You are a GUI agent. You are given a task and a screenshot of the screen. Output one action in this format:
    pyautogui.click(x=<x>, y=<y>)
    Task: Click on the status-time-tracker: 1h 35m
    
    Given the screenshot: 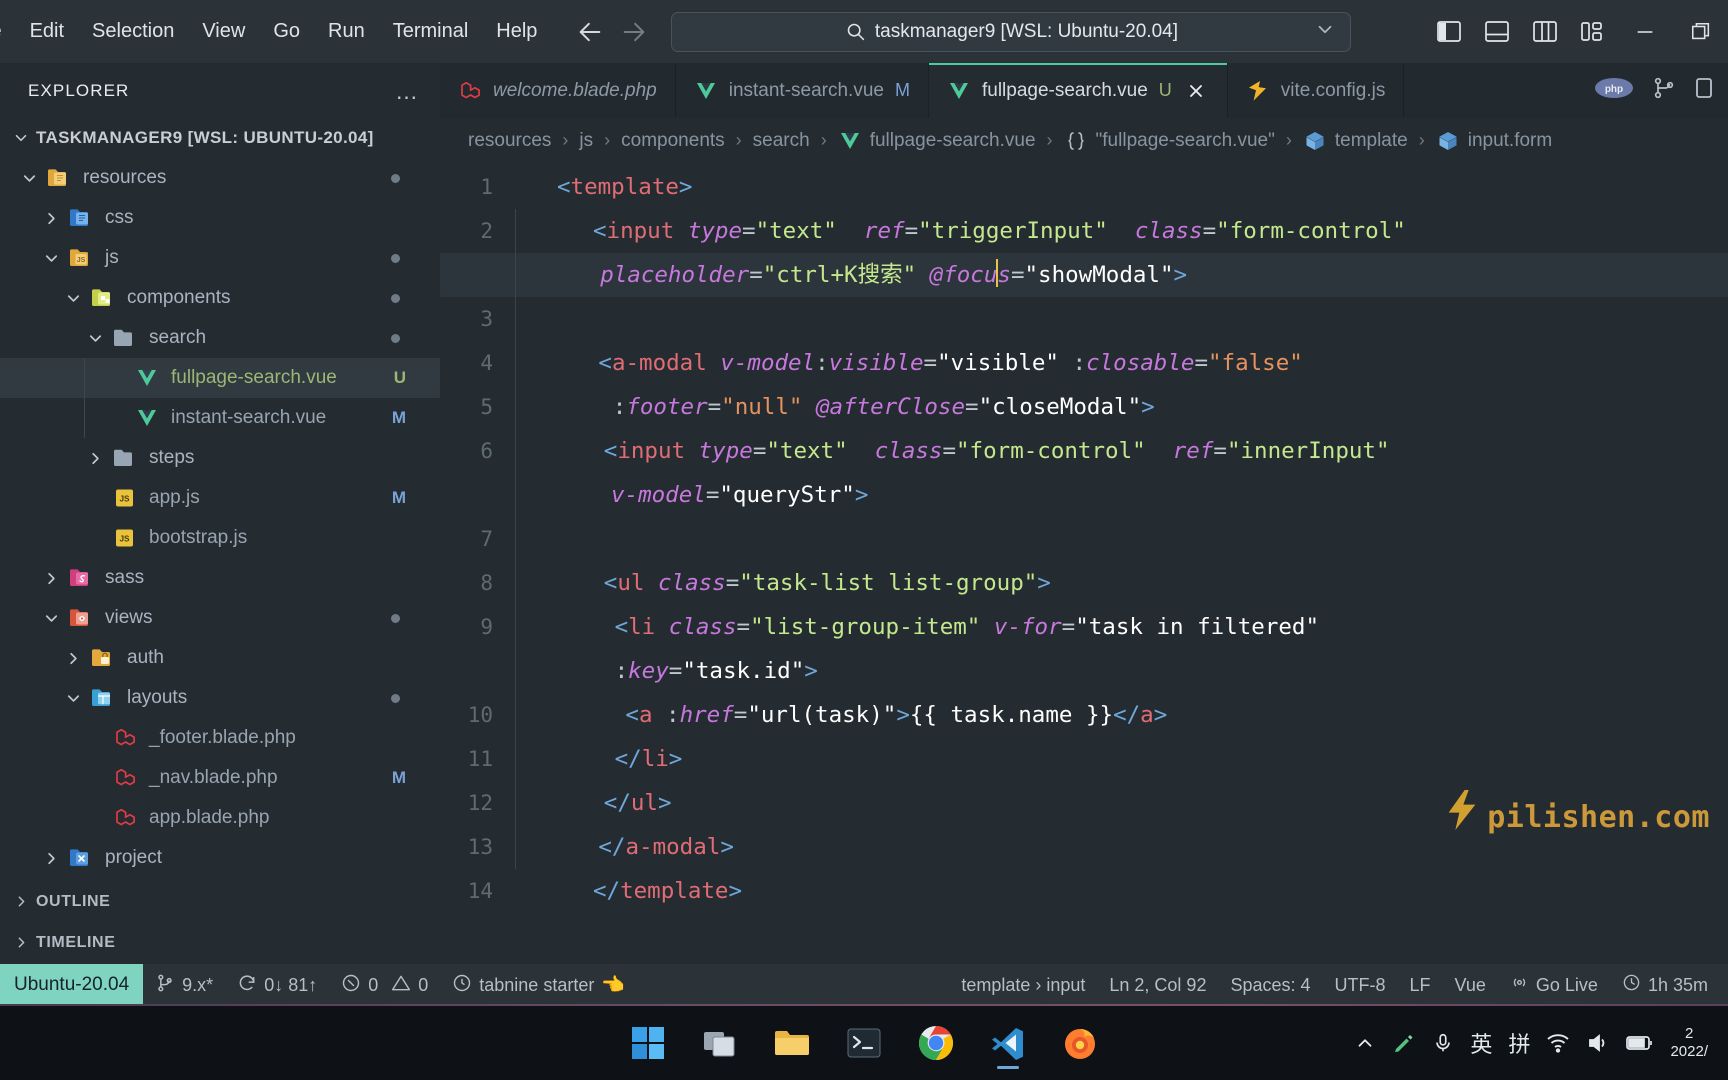 What is the action you would take?
    pyautogui.click(x=1665, y=985)
    